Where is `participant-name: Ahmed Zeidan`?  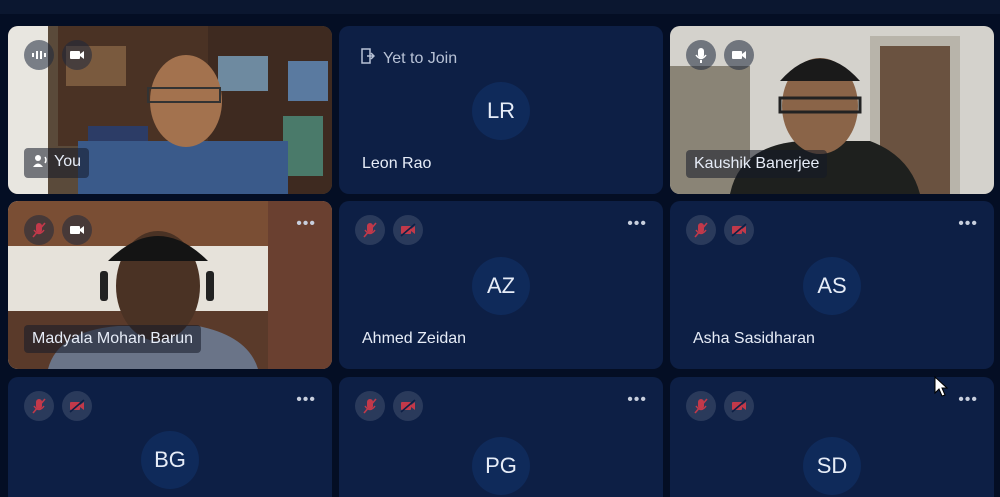 participant-name: Ahmed Zeidan is located at coordinates (414, 338).